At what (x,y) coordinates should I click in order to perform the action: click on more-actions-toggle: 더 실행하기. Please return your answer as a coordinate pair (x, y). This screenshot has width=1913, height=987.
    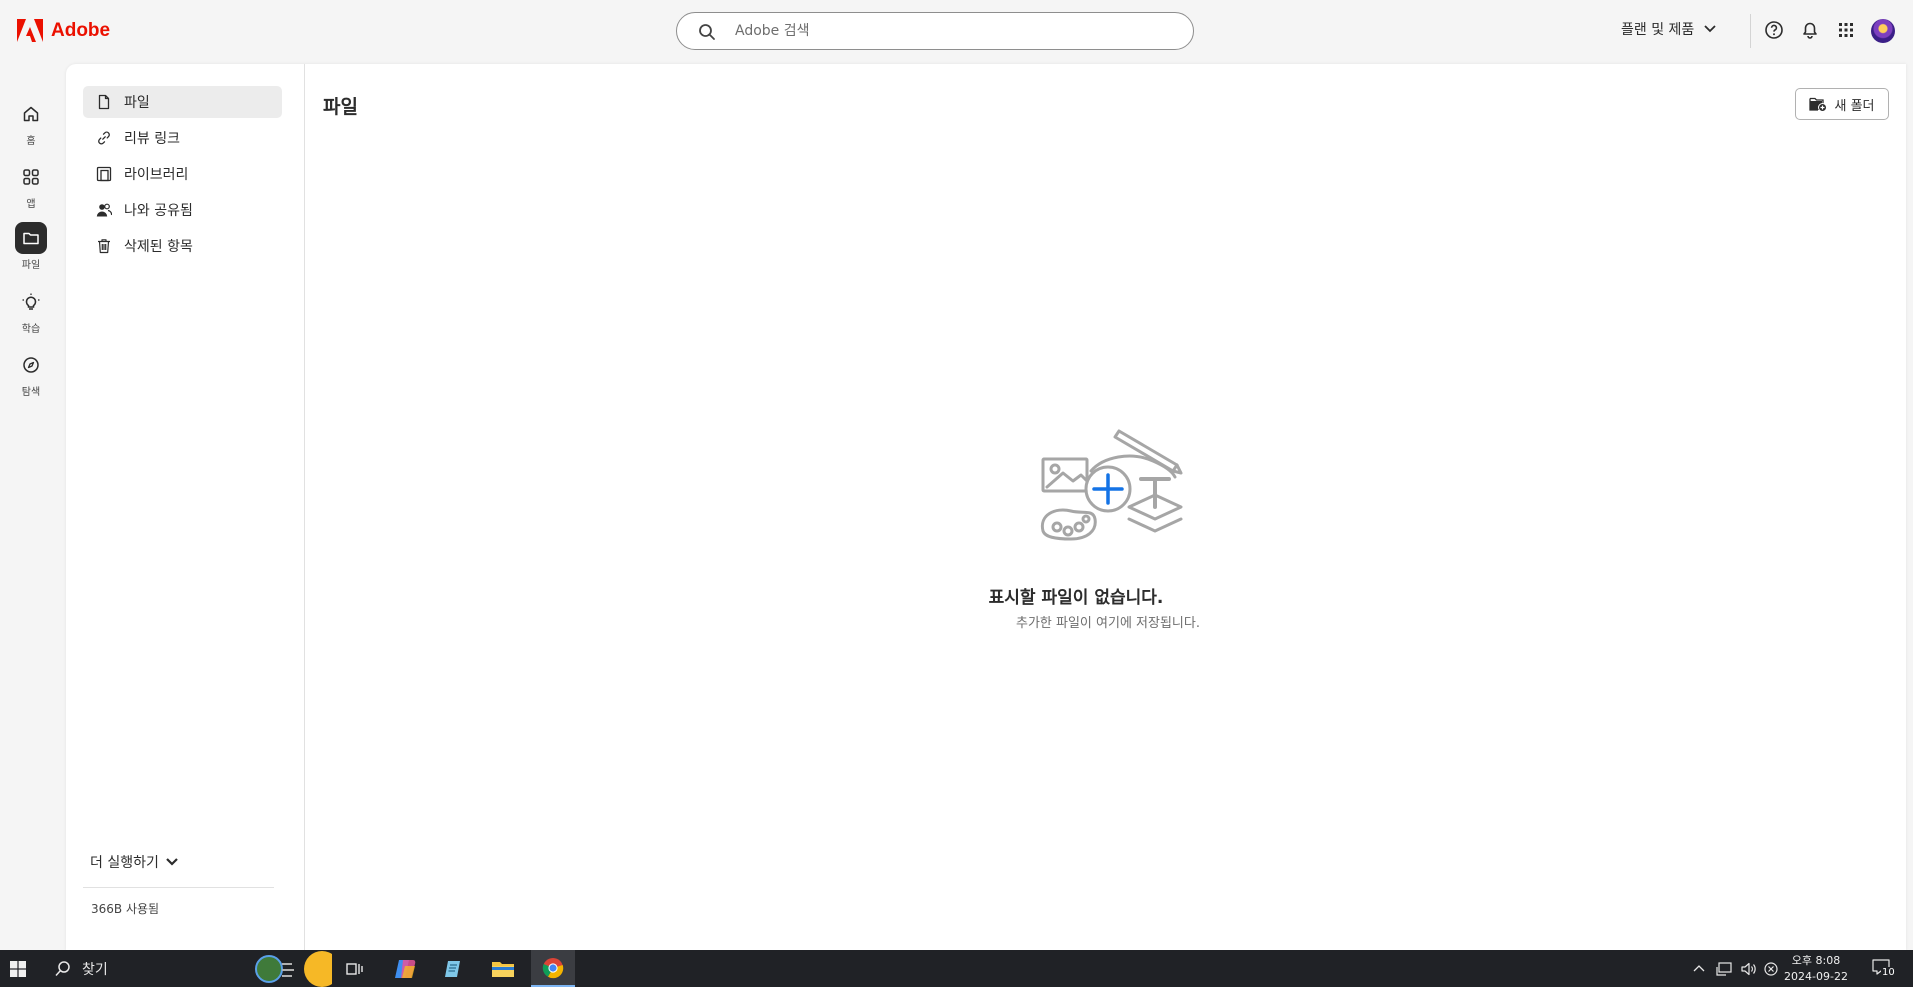
    Looking at the image, I should click on (134, 862).